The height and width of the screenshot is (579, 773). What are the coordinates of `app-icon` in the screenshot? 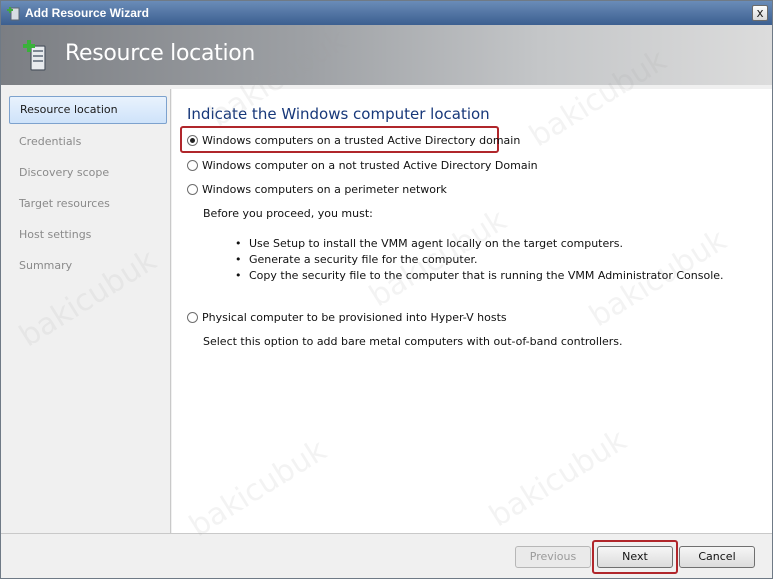 It's located at (13, 14).